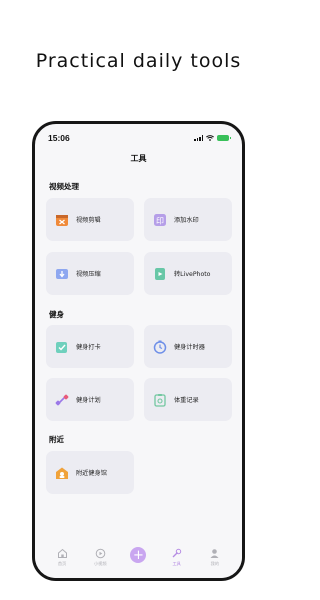 This screenshot has width=320, height=600. I want to click on tool-card-fitness-timer: 健身计时器, so click(188, 346).